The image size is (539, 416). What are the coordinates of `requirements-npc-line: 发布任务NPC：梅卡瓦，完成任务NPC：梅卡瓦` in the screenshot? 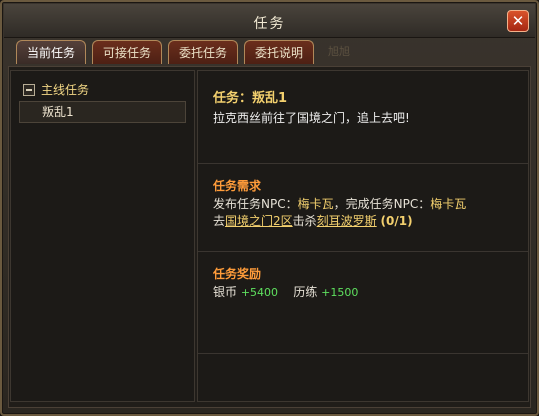 It's located at (339, 203).